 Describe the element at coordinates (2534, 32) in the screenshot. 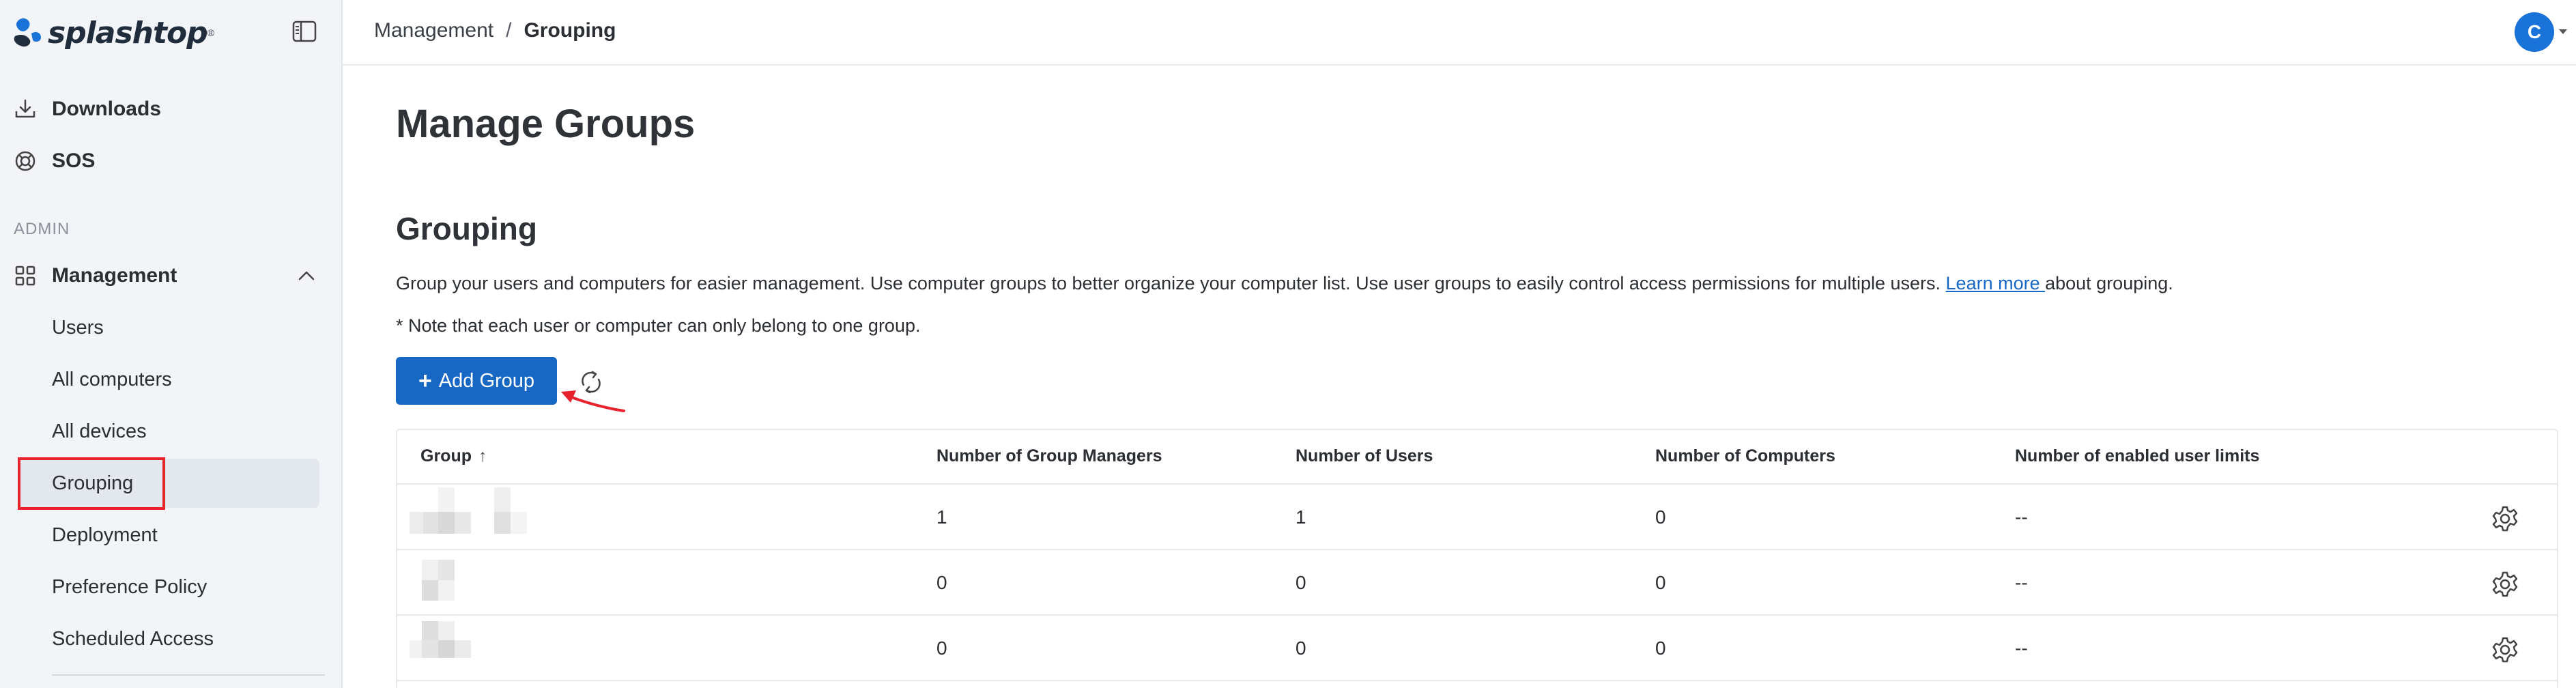

I see `user-avatar: C` at that location.